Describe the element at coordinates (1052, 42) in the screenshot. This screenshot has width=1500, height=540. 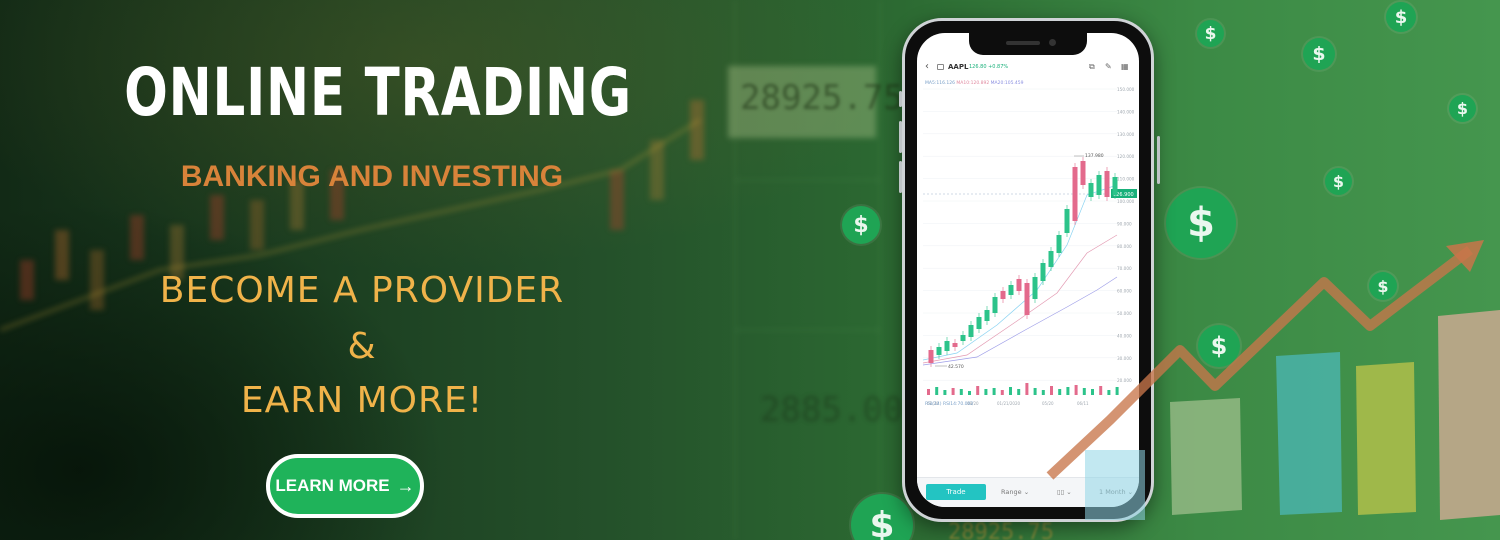
I see `camera-icon` at that location.